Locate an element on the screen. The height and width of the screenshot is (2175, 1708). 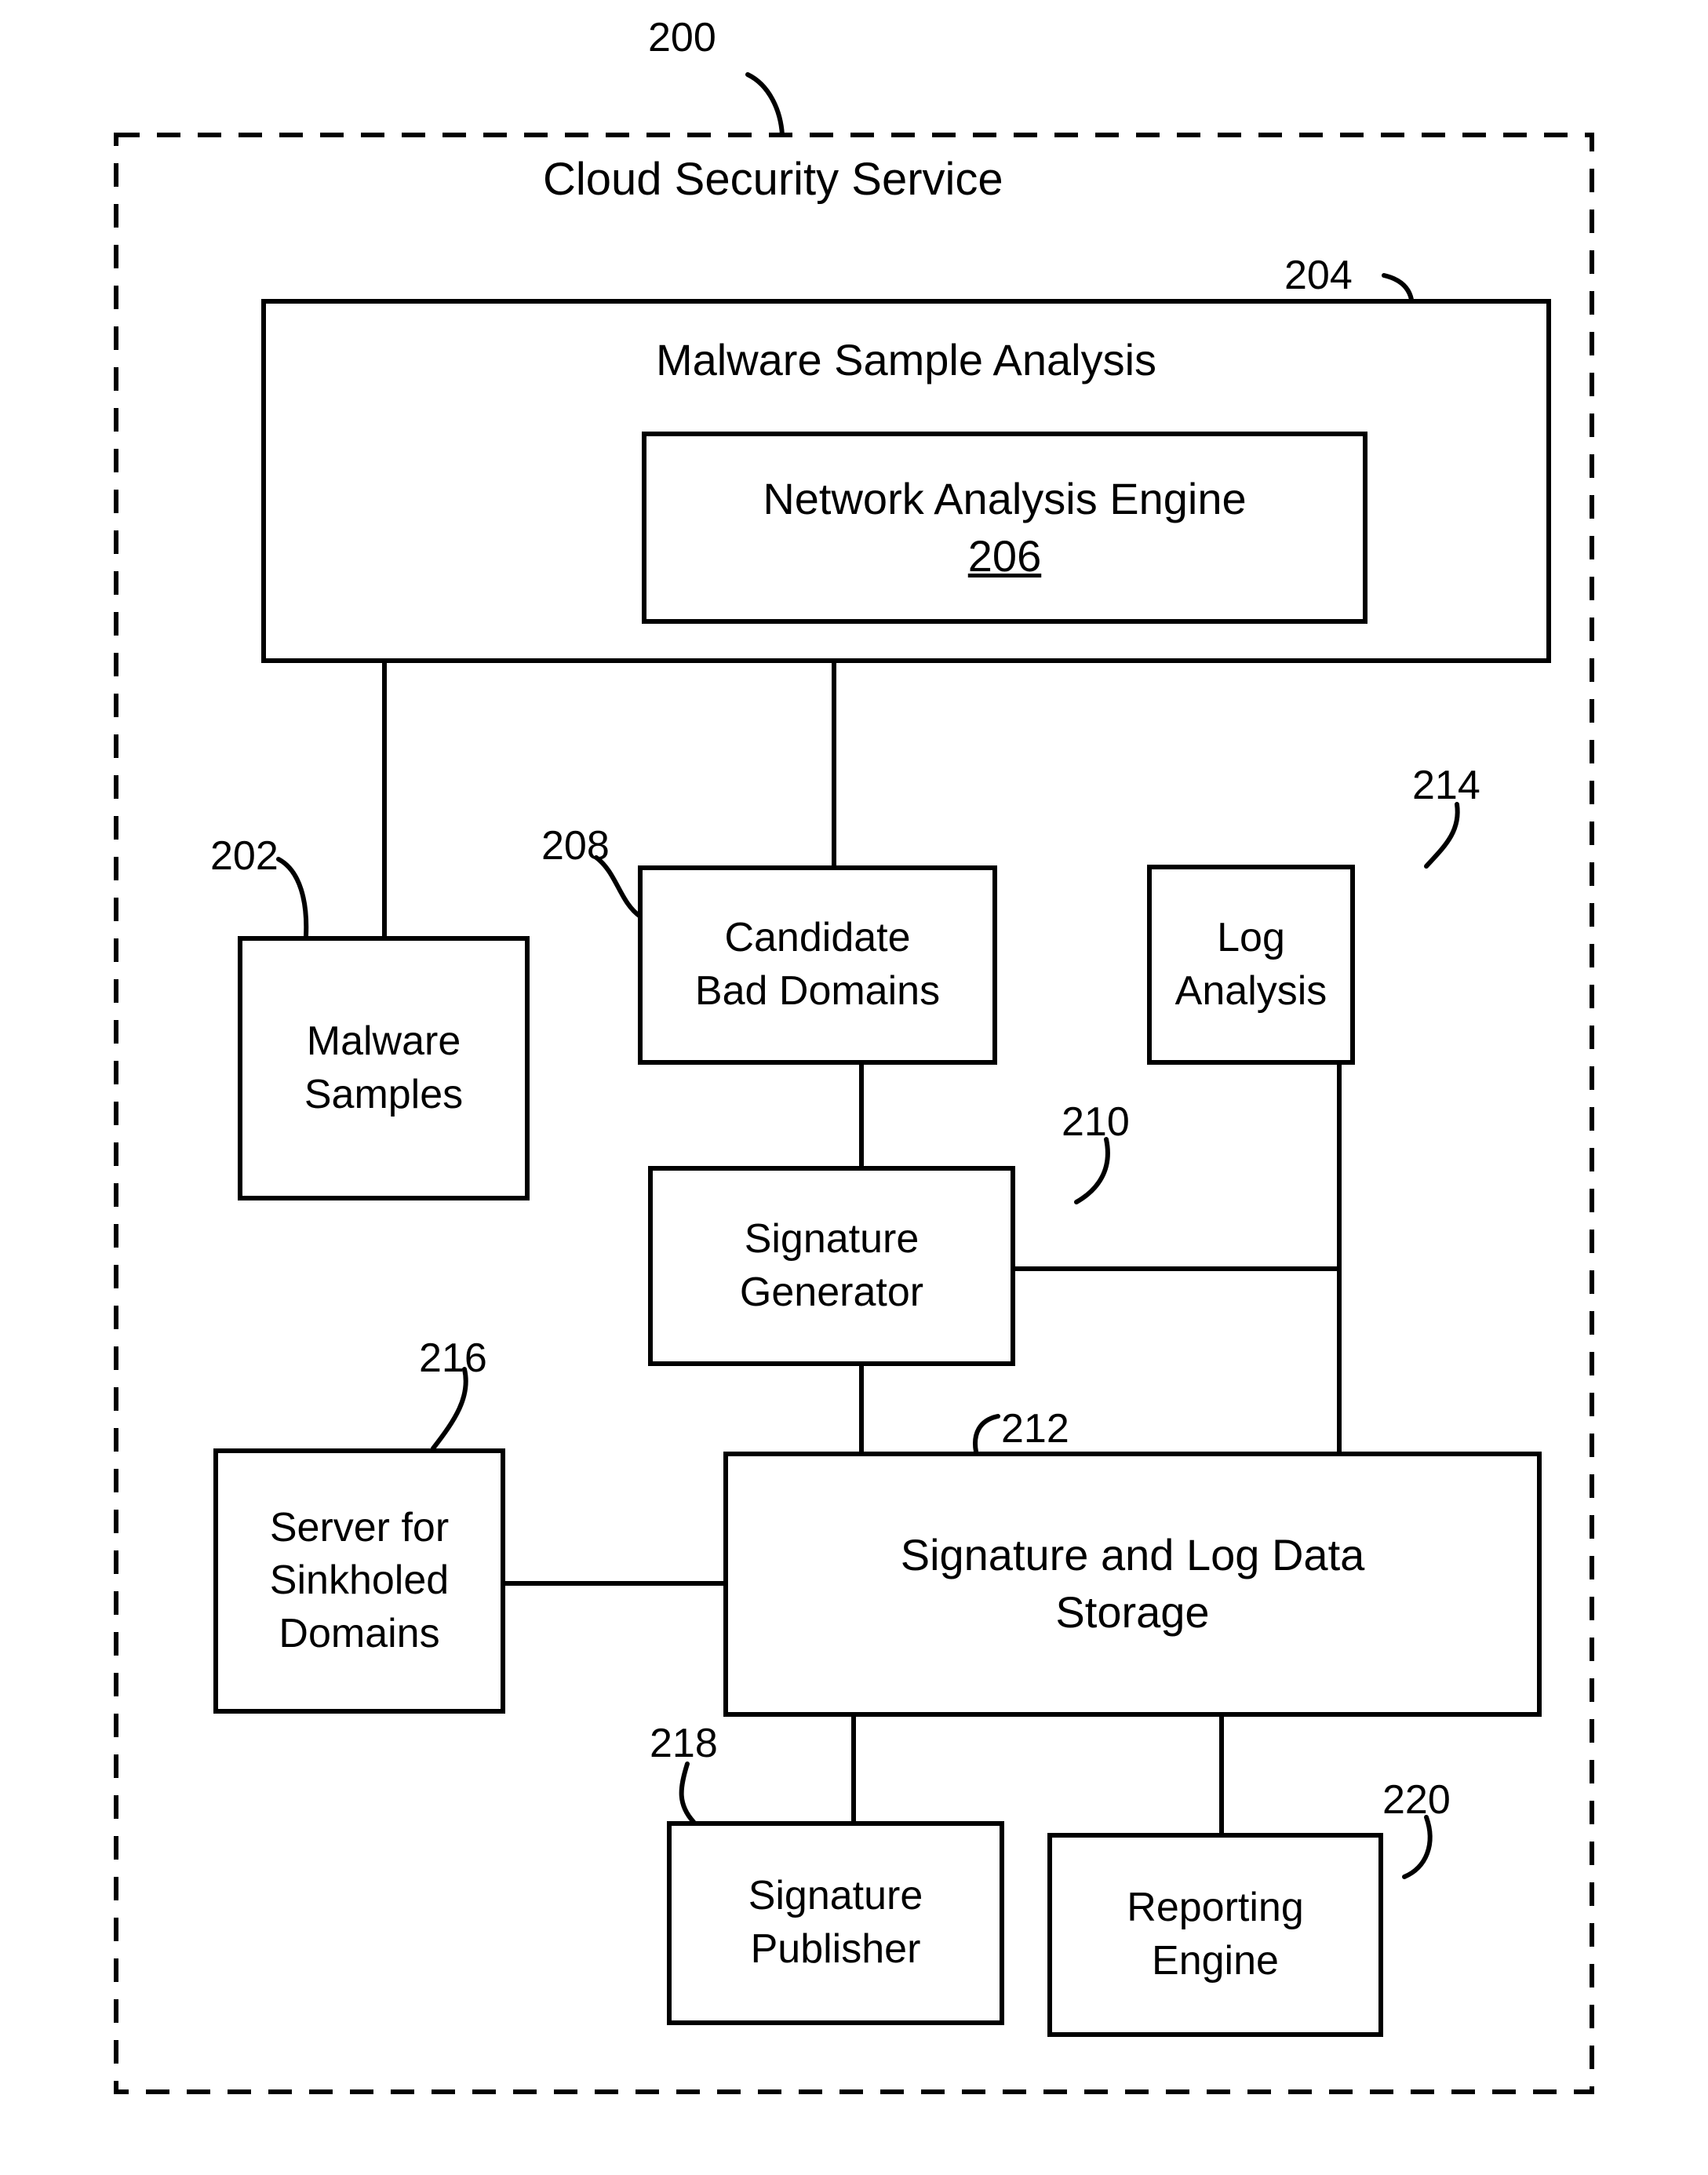
block-label-candidate-bad-domains: Candidate Bad Domains is located at coordinates (817, 964).